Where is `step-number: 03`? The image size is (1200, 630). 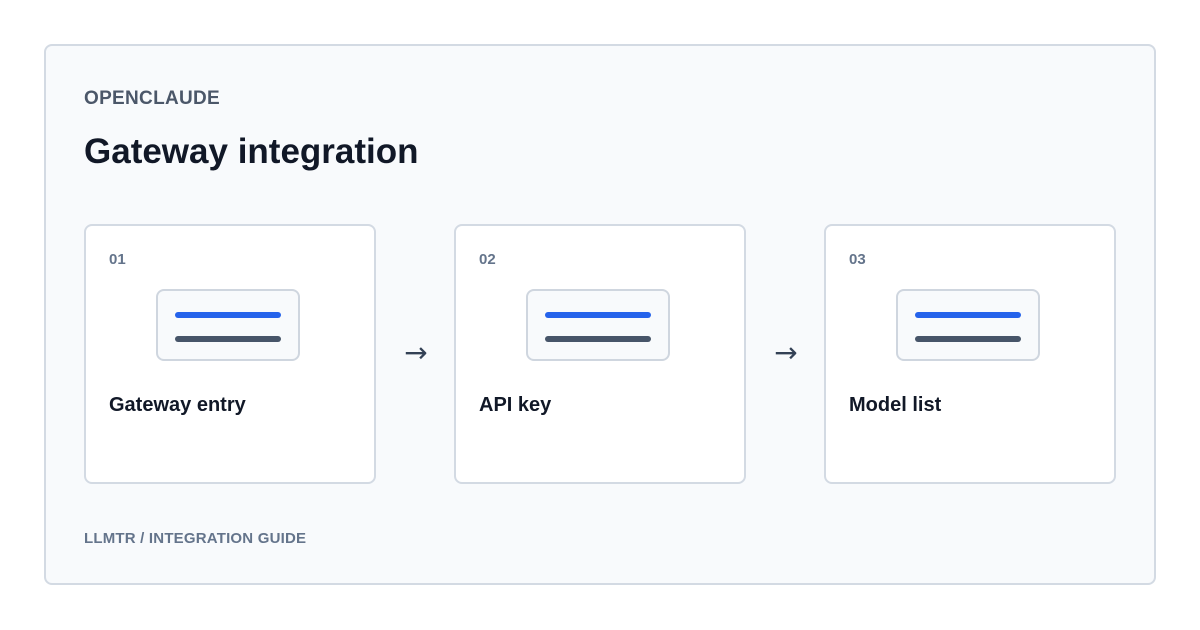 step-number: 03 is located at coordinates (857, 259).